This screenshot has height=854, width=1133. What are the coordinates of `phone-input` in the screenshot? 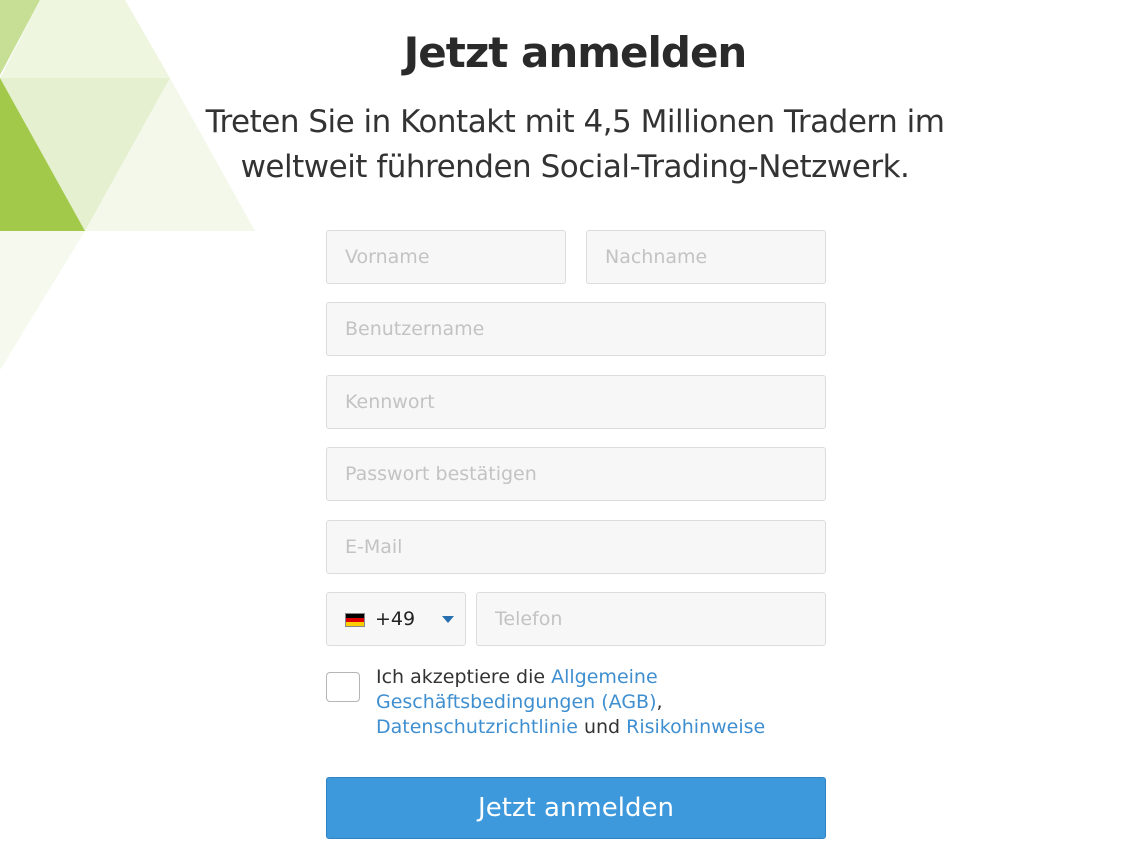 It's located at (651, 619).